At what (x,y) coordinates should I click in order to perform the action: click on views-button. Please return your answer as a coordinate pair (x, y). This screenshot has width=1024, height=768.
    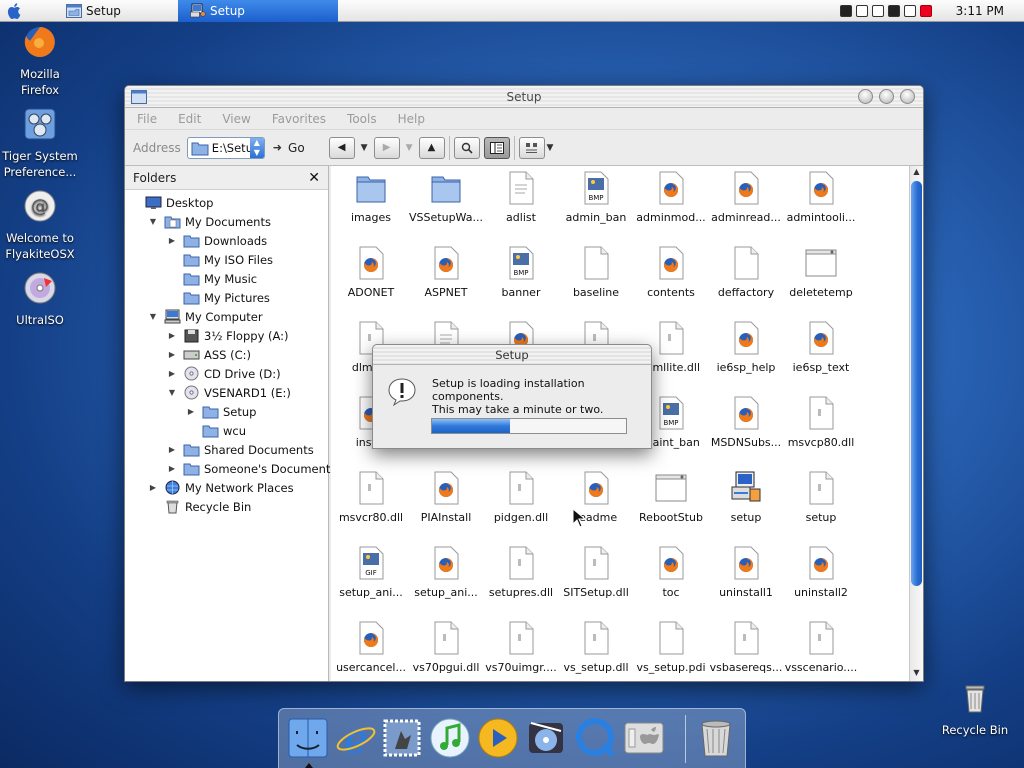
    Looking at the image, I should click on (531, 147).